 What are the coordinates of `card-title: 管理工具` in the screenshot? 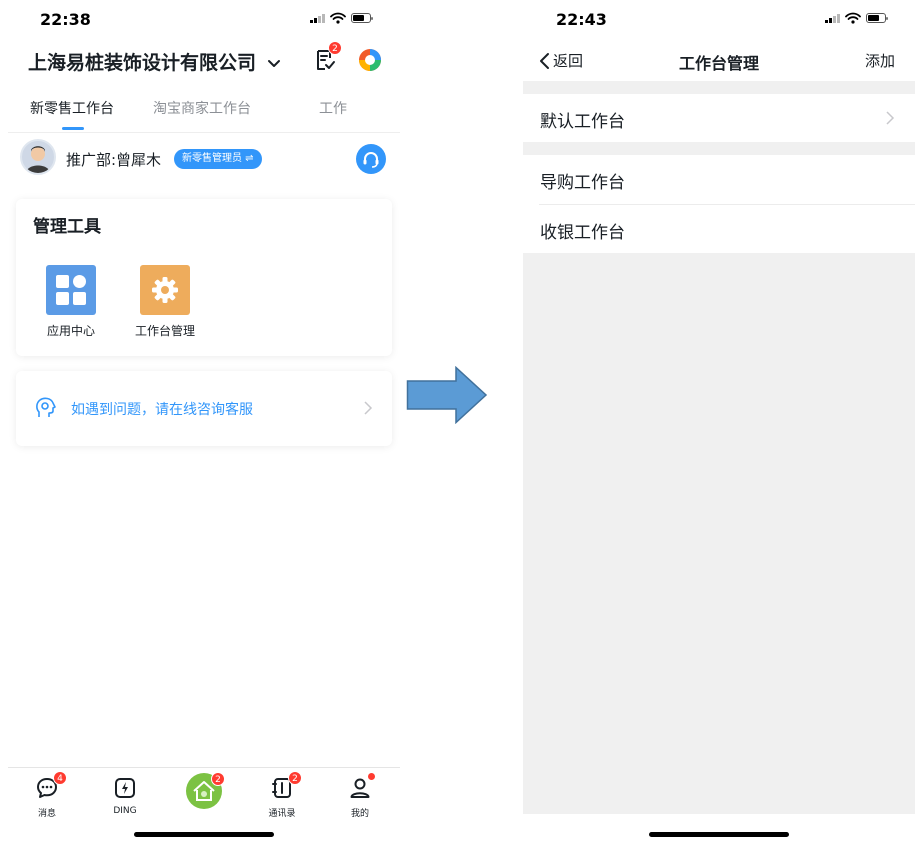 It's located at (67, 227).